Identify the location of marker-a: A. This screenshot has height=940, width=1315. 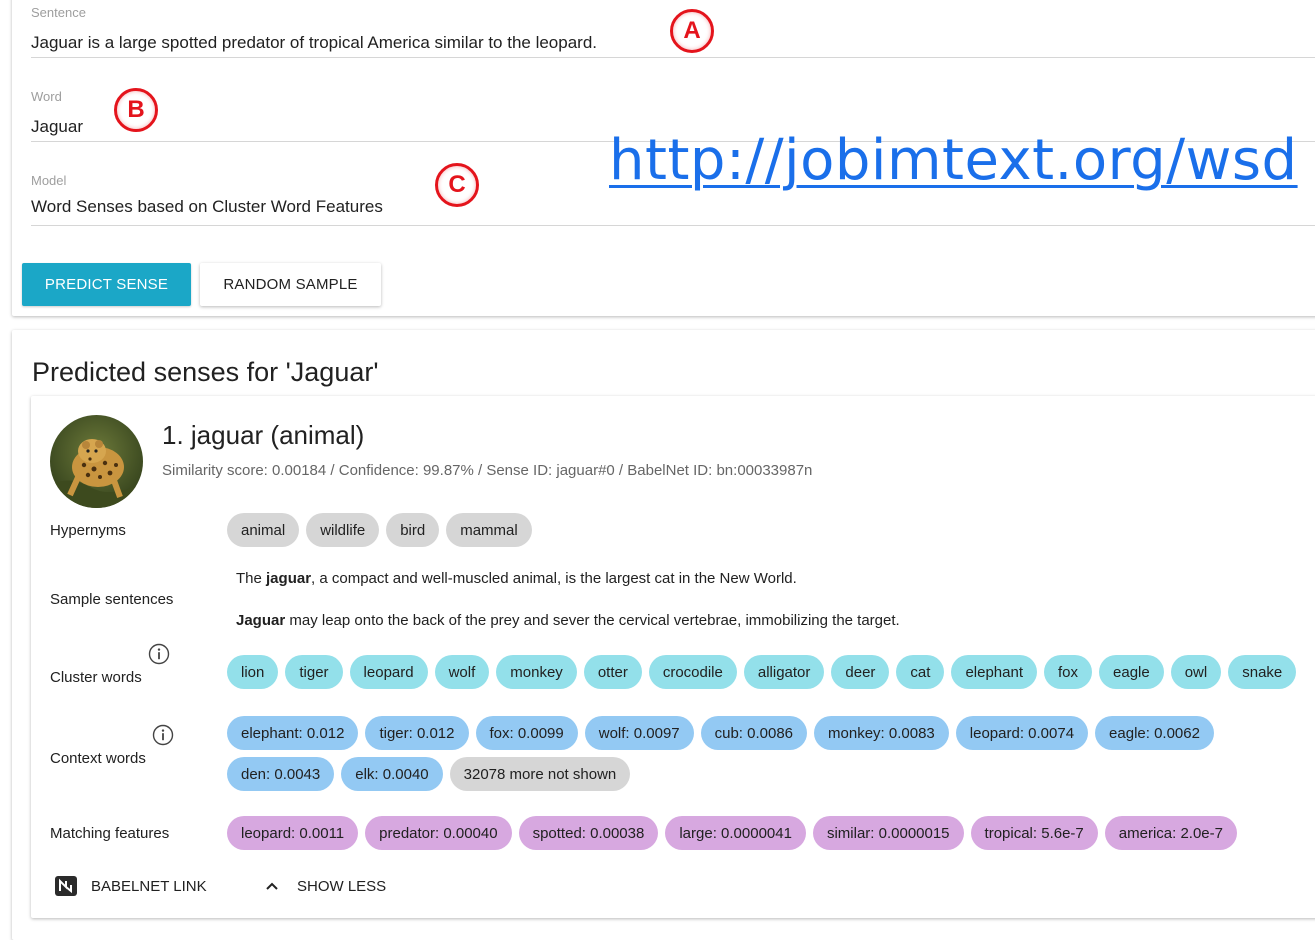
(692, 31).